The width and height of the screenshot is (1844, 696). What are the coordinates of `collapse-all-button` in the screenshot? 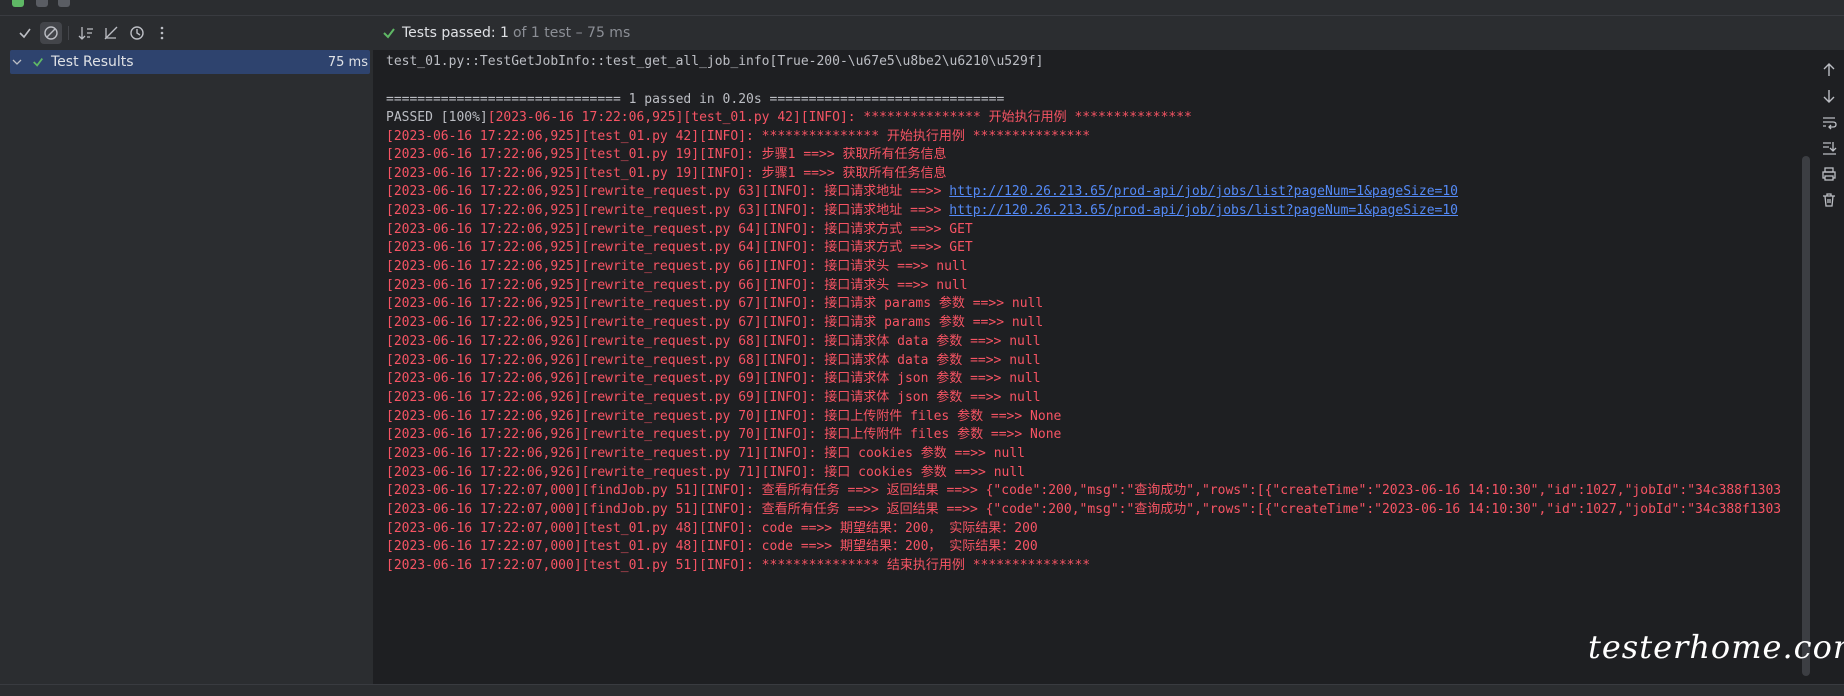 It's located at (111, 33).